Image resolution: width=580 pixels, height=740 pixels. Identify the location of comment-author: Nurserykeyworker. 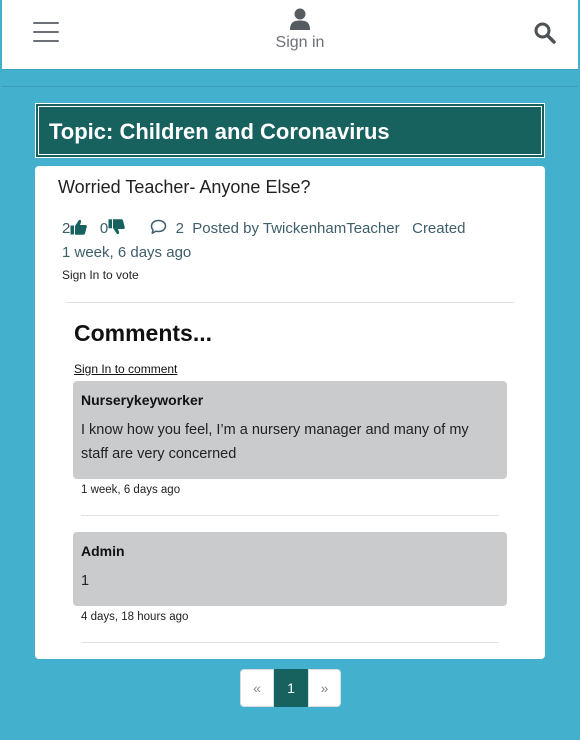
(142, 400).